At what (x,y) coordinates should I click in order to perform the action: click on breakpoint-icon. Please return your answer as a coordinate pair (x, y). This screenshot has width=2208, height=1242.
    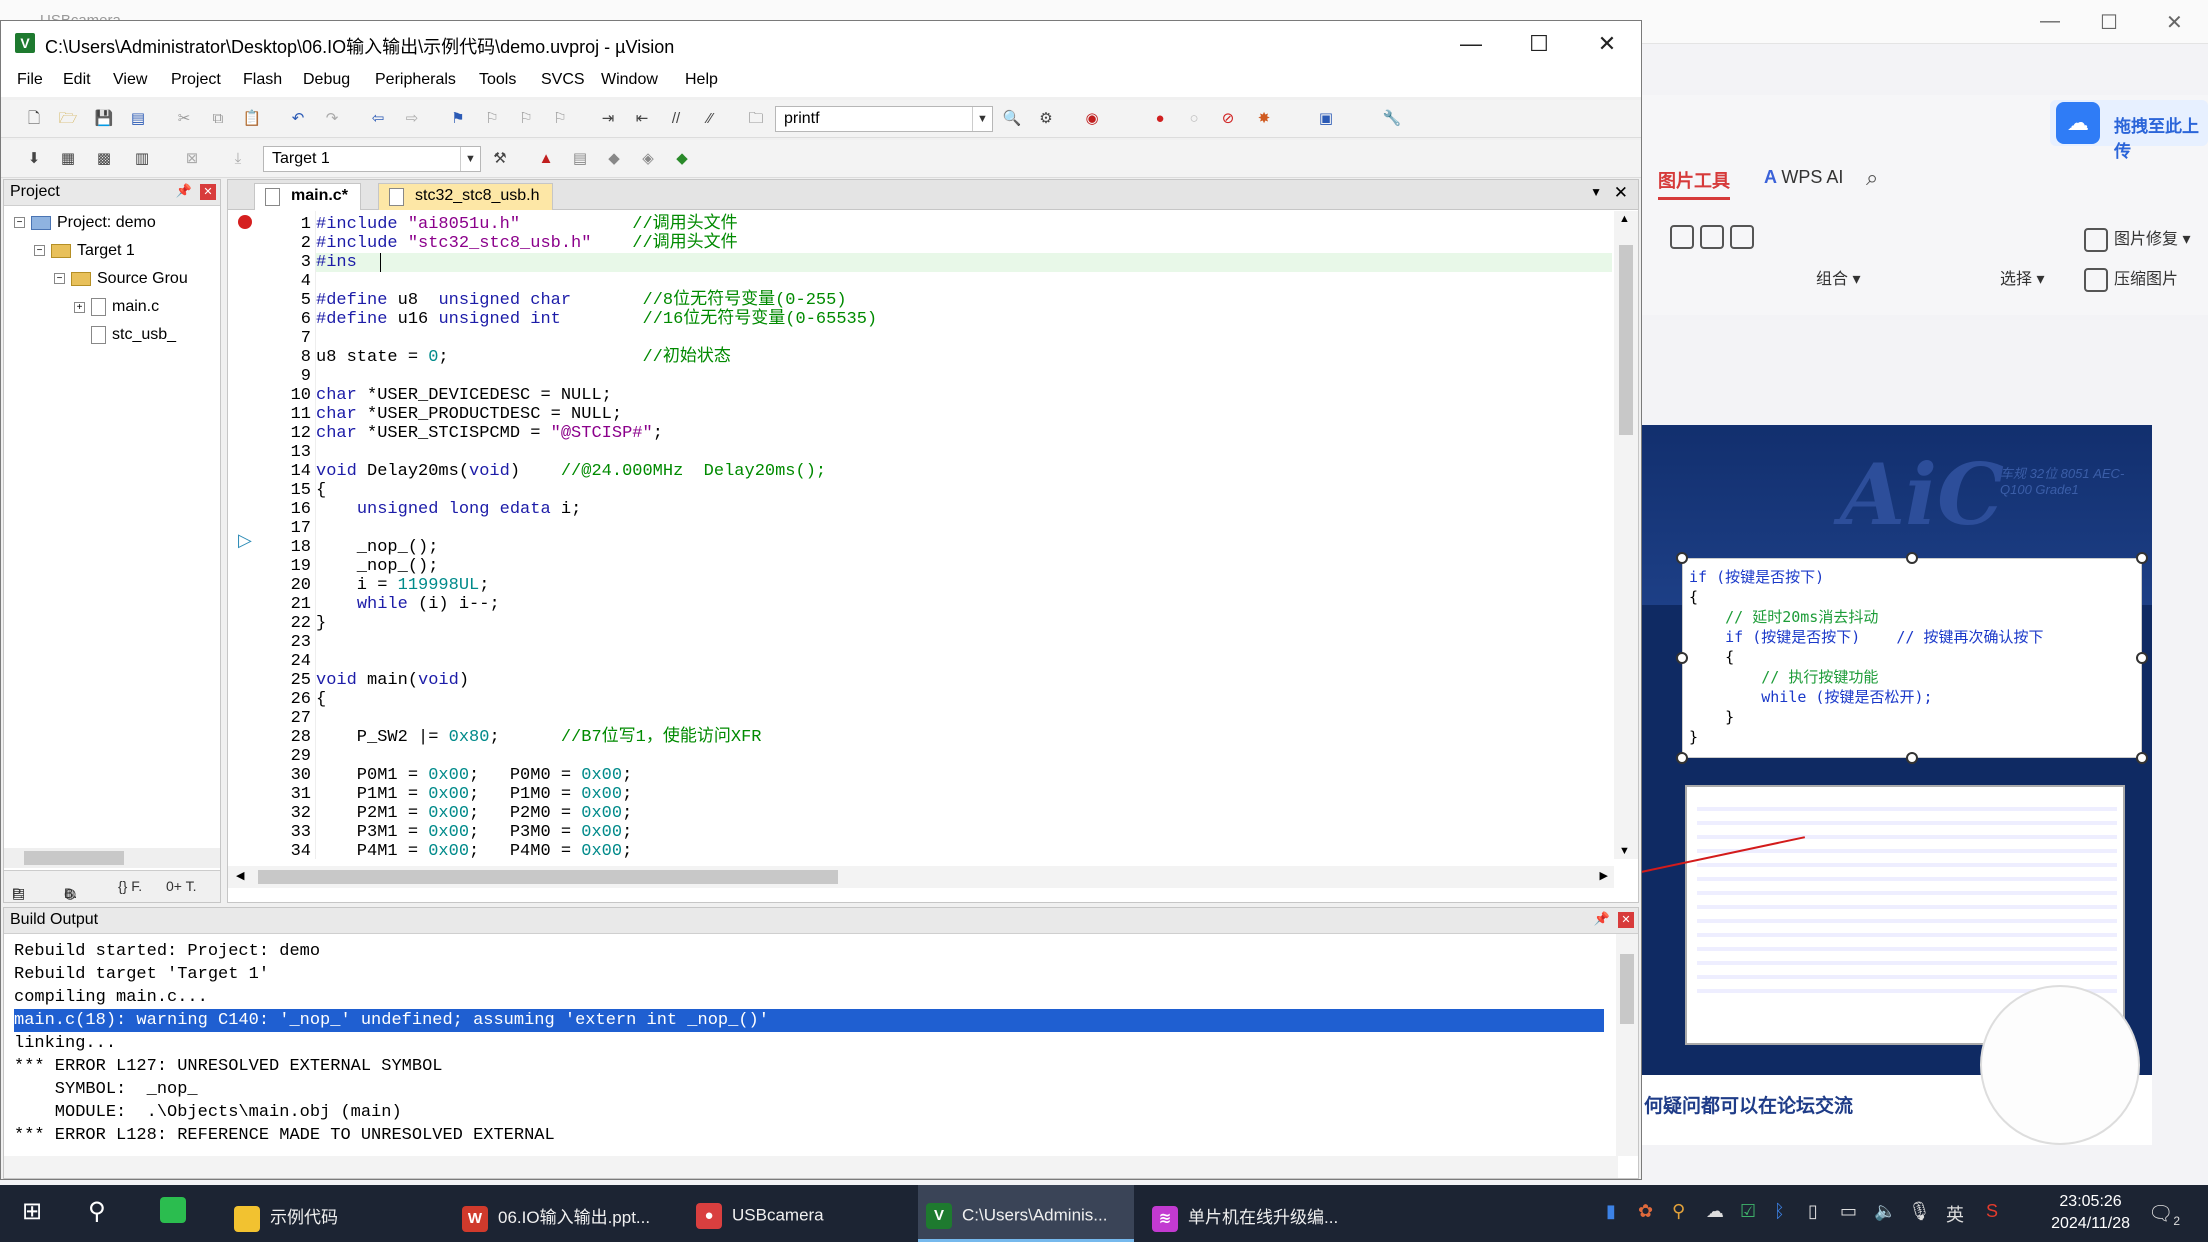
    Looking at the image, I should click on (245, 222).